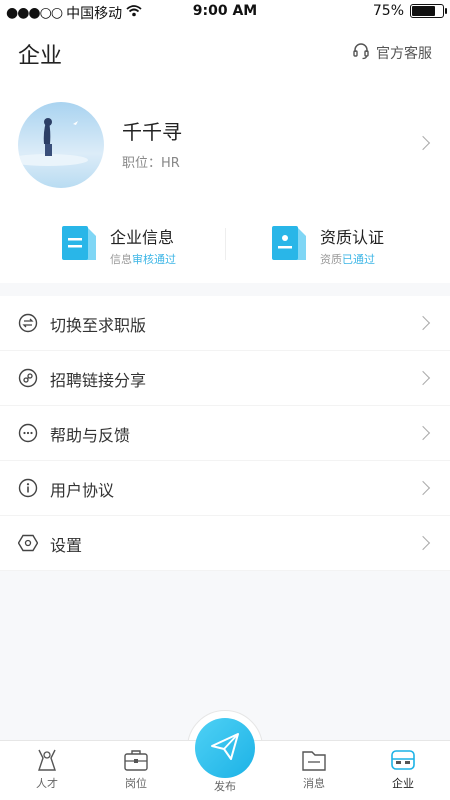 Image resolution: width=450 pixels, height=800 pixels. Describe the element at coordinates (361, 53) in the screenshot. I see `headset-icon` at that location.